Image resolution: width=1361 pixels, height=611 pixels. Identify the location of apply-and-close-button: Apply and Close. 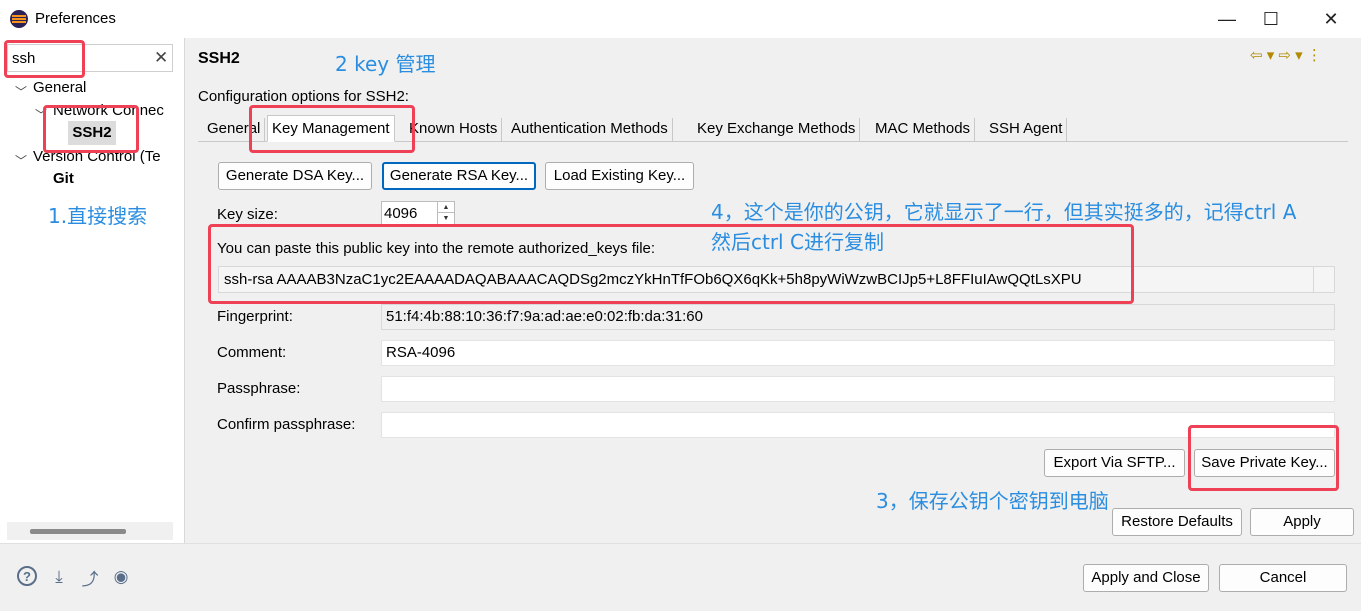
(1146, 578).